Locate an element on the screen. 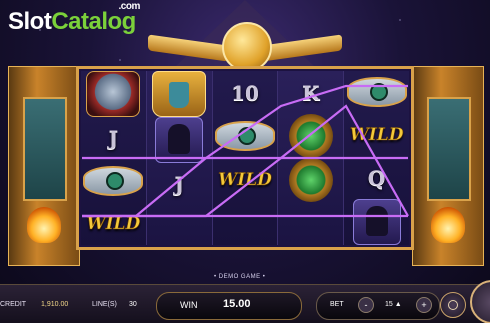  reel-2: J is located at coordinates (179, 158).